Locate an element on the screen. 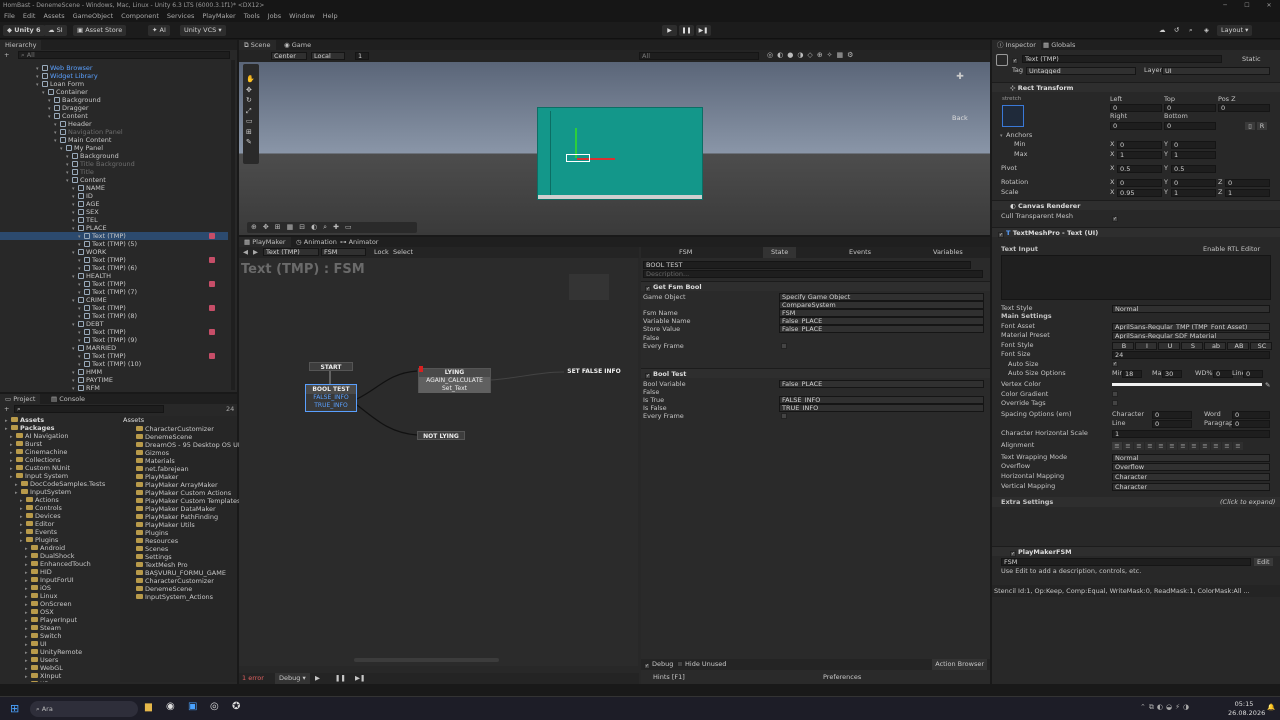 Image resolution: width=1280 pixels, height=720 pixels. tab-state: State is located at coordinates (780, 252).